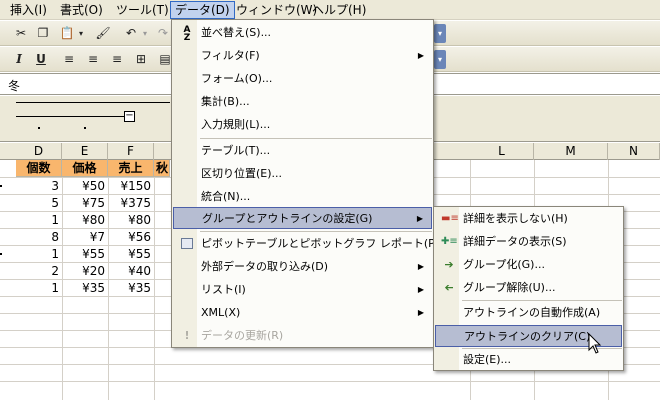 This screenshot has height=400, width=660. I want to click on menu-item-auto-outline: アウトラインの自動作成(A), so click(528, 313).